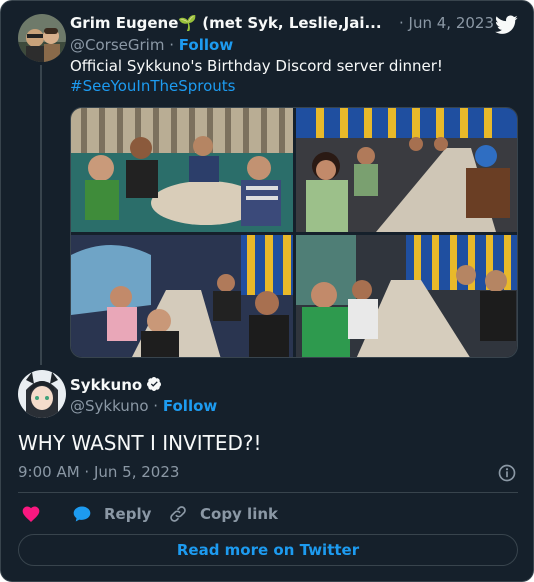  Describe the element at coordinates (109, 406) in the screenshot. I see `tweet-author-handle: @Sykkuno` at that location.